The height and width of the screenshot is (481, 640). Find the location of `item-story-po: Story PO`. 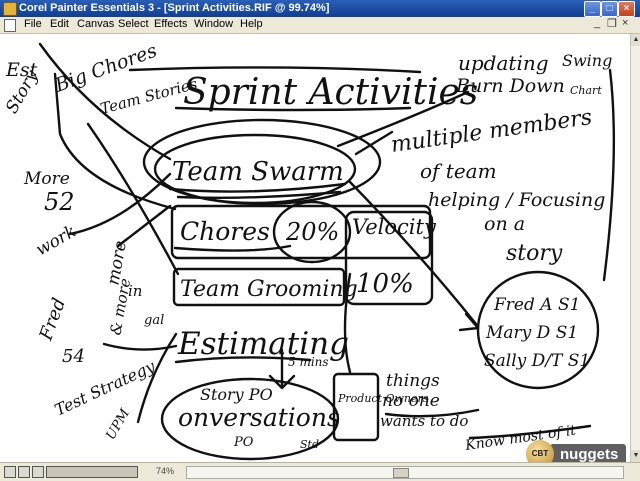

item-story-po: Story PO is located at coordinates (236, 394).